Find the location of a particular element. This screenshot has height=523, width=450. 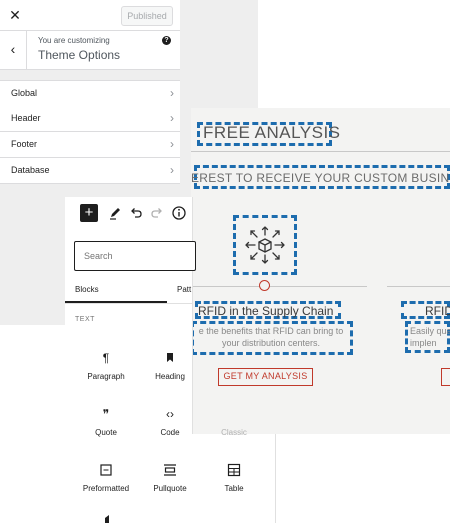

box-with-arrows-icon is located at coordinates (265, 245).